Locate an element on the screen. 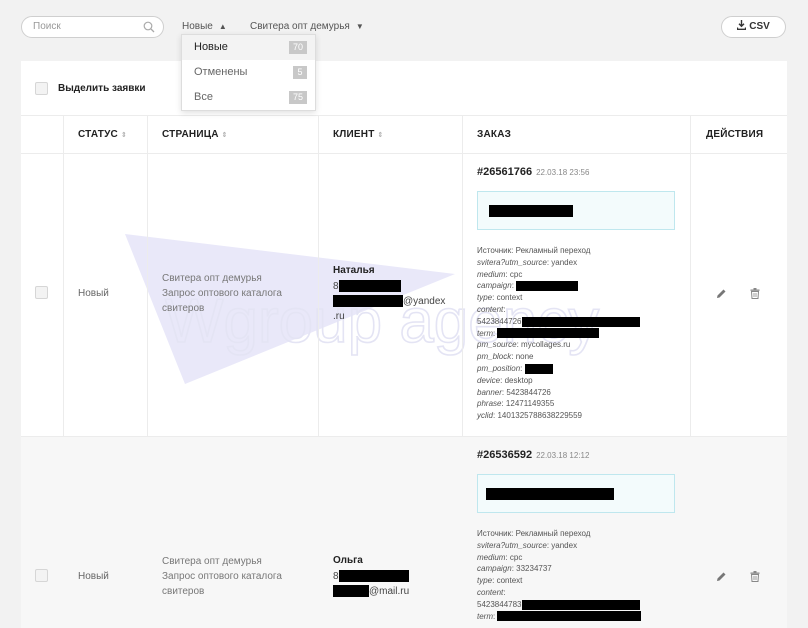 The width and height of the screenshot is (808, 628). download-icon is located at coordinates (742, 25).